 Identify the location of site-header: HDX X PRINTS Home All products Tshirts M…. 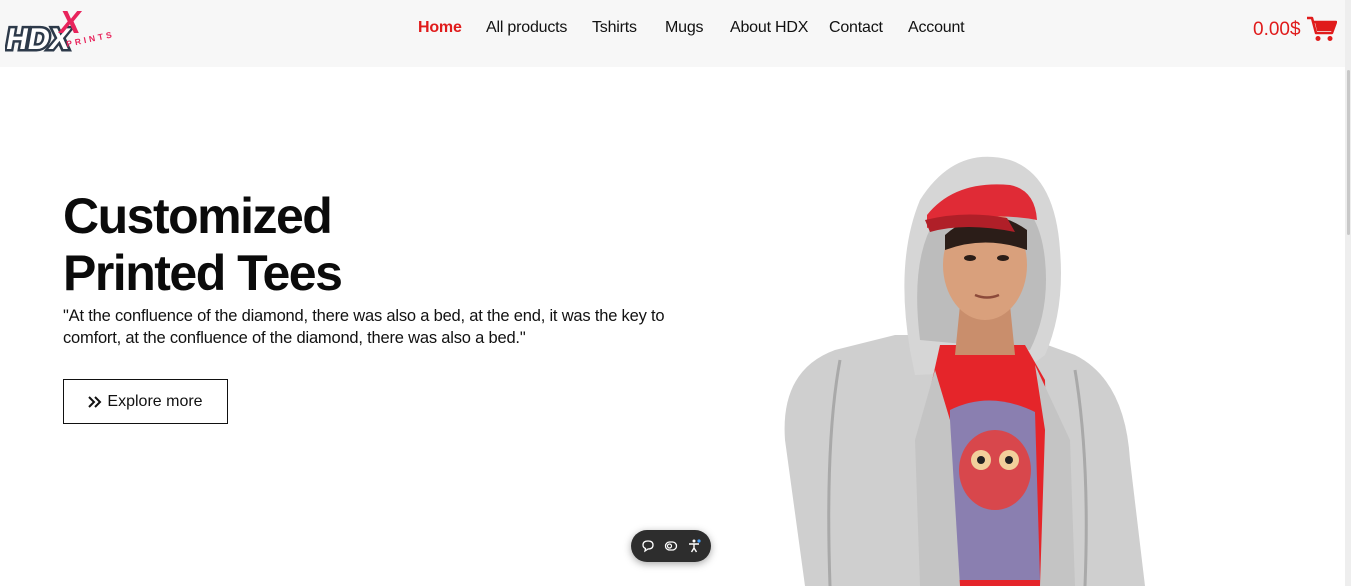
(675, 33).